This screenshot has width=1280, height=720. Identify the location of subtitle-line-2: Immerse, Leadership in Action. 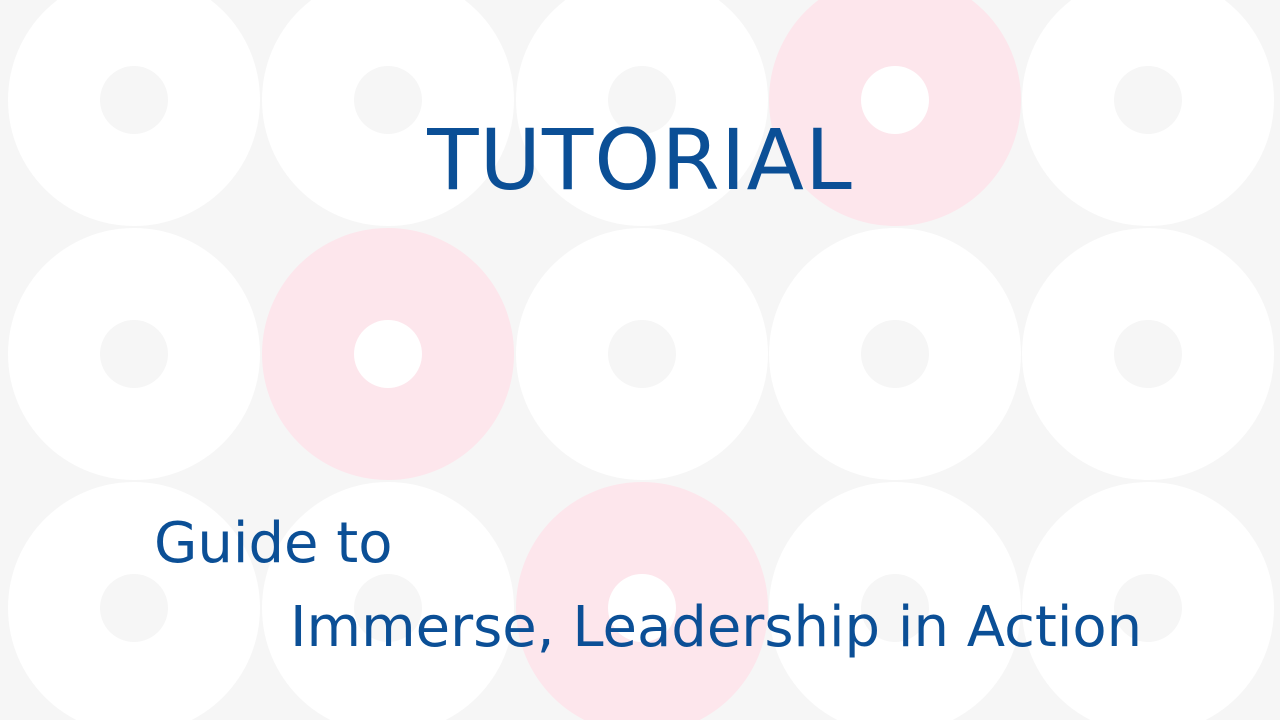
(716, 627).